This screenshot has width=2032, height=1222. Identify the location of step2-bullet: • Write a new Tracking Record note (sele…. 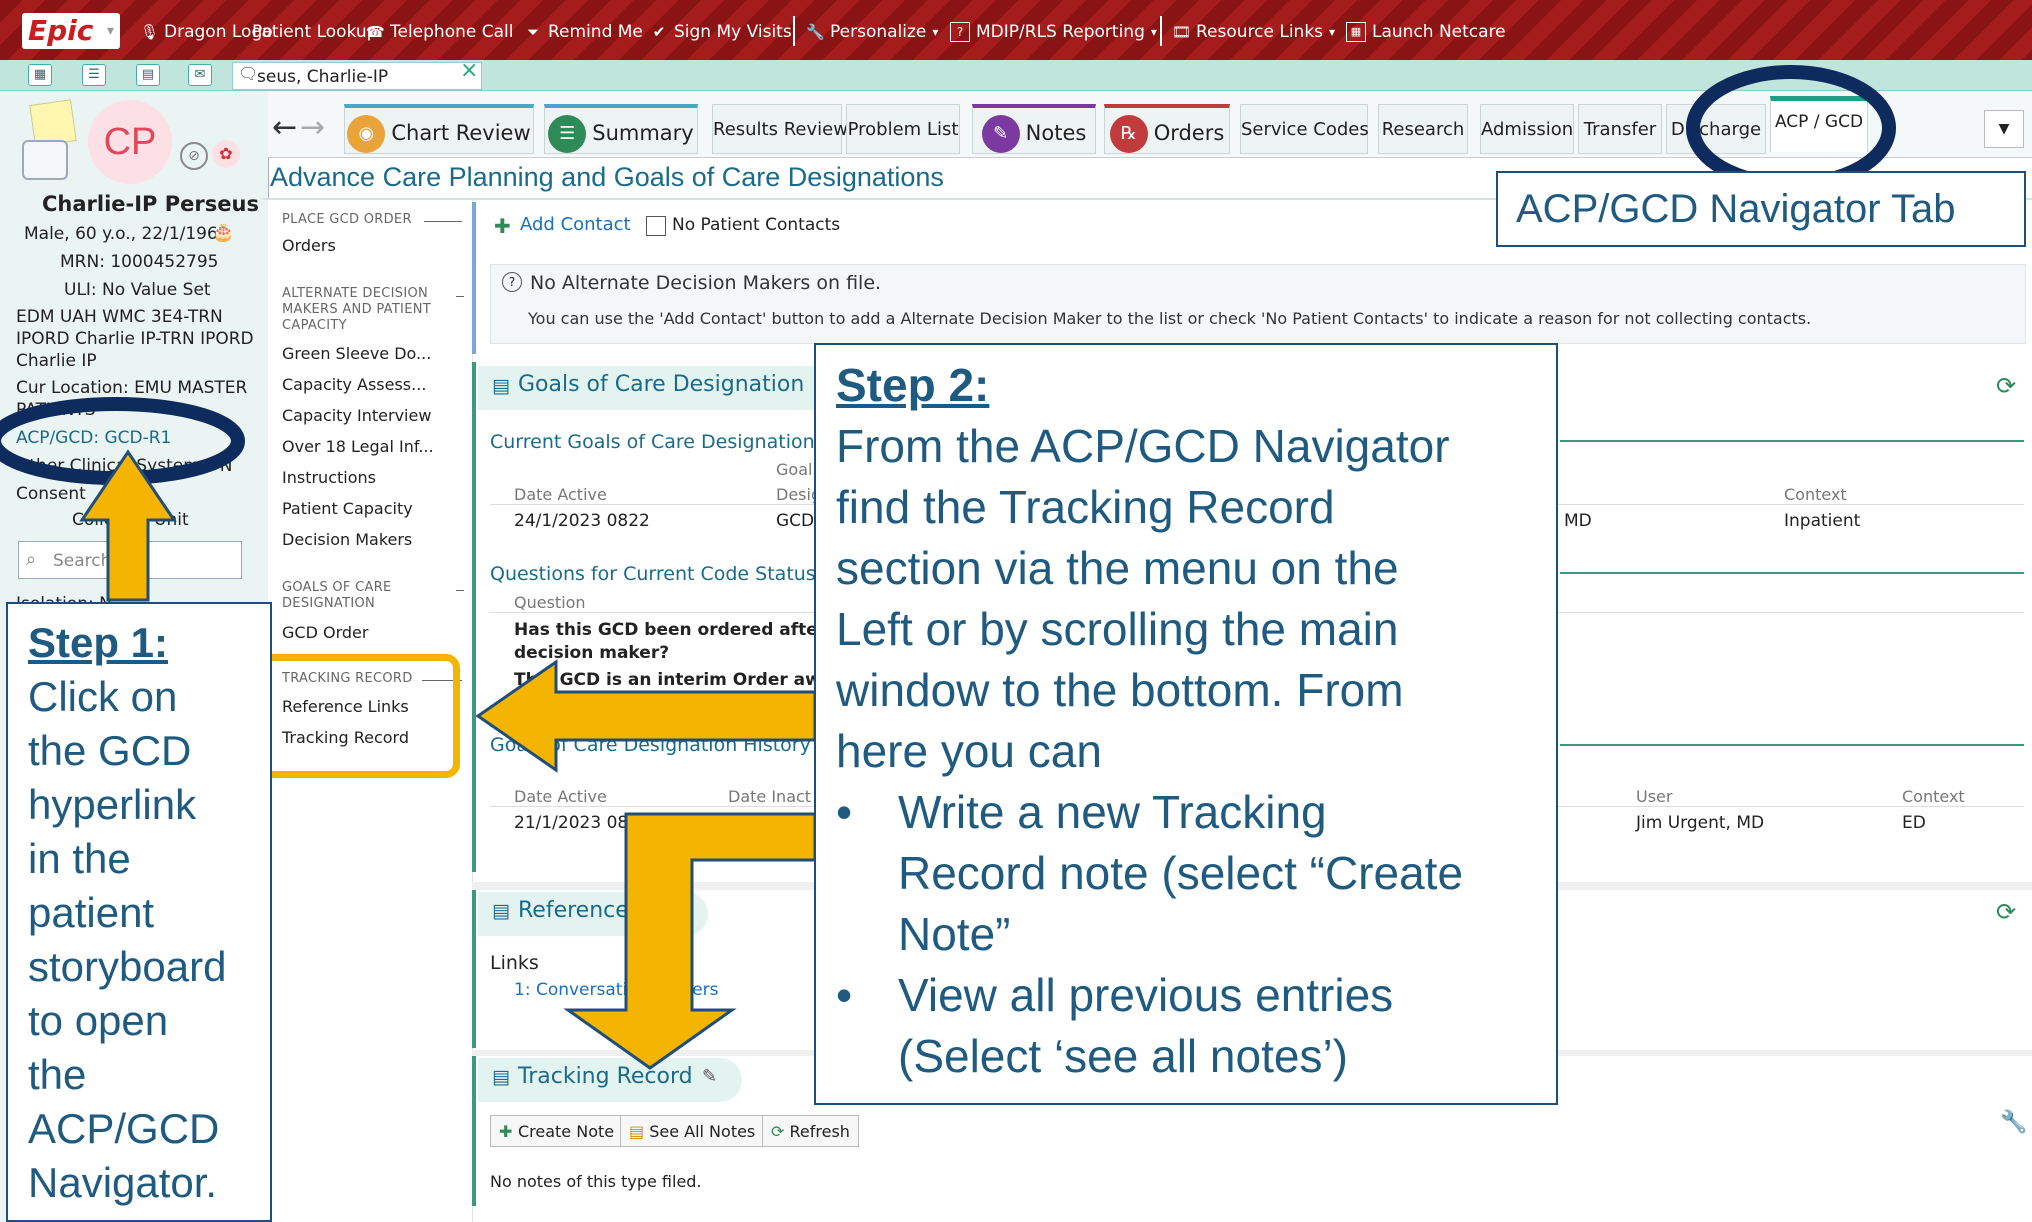
(1196, 873).